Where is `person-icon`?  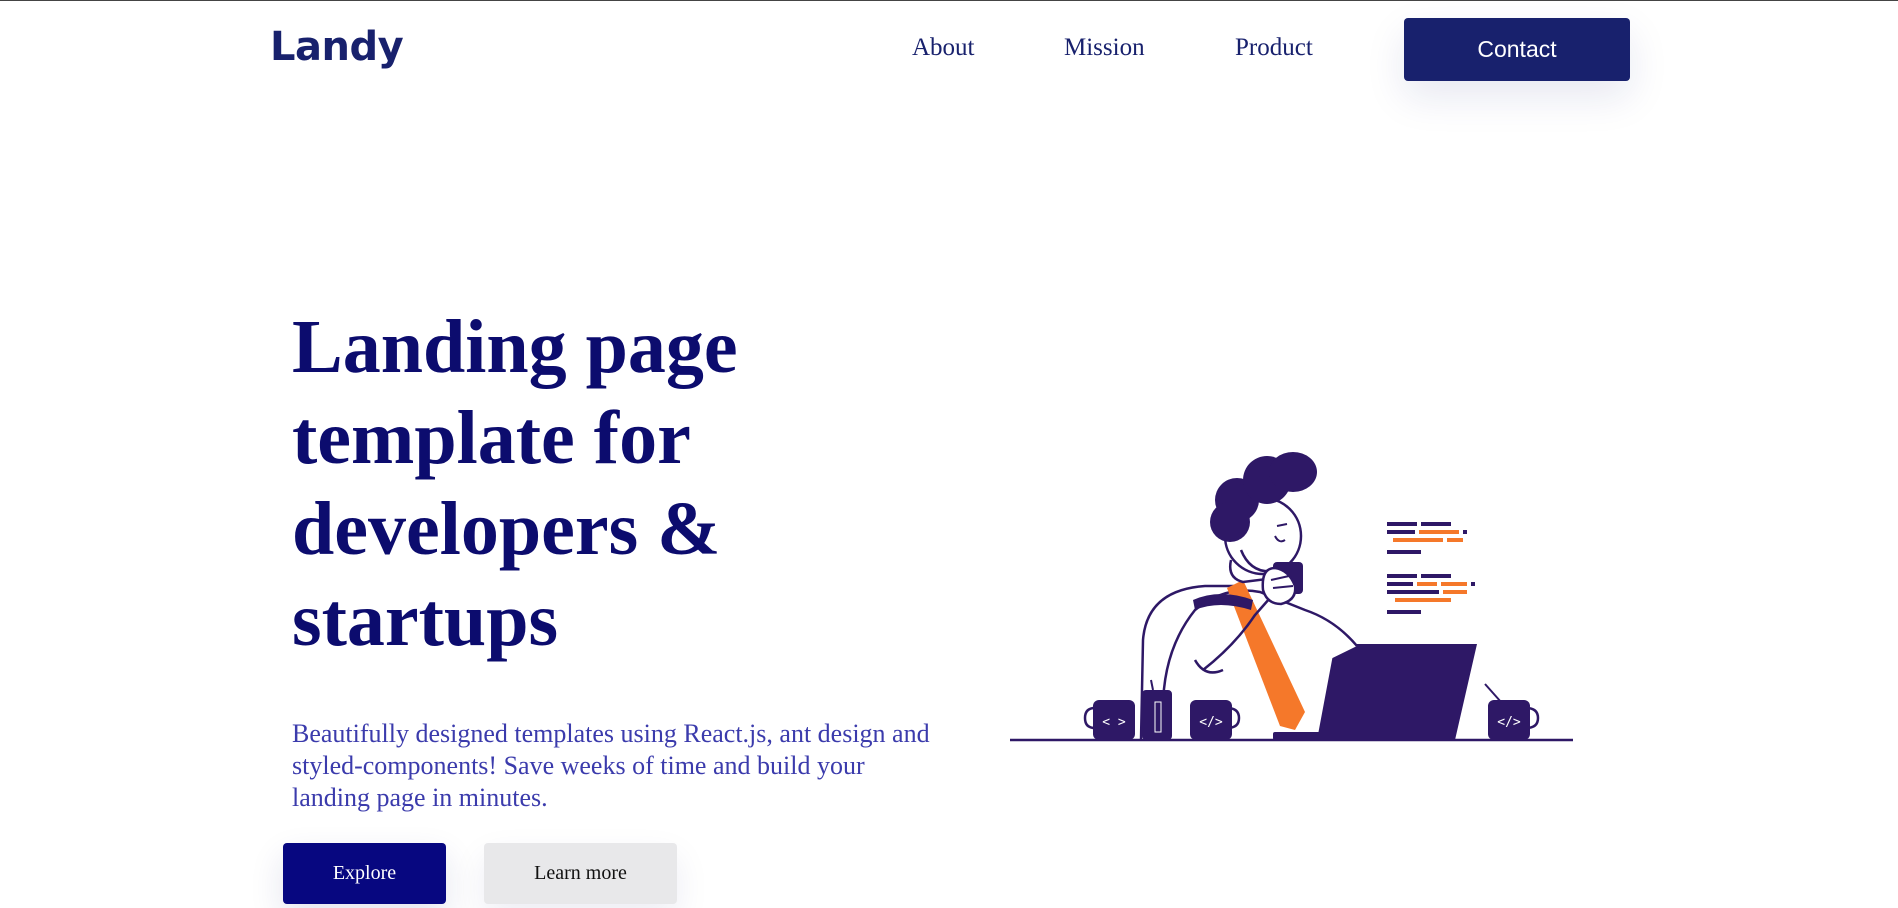
person-icon is located at coordinates (1248, 596).